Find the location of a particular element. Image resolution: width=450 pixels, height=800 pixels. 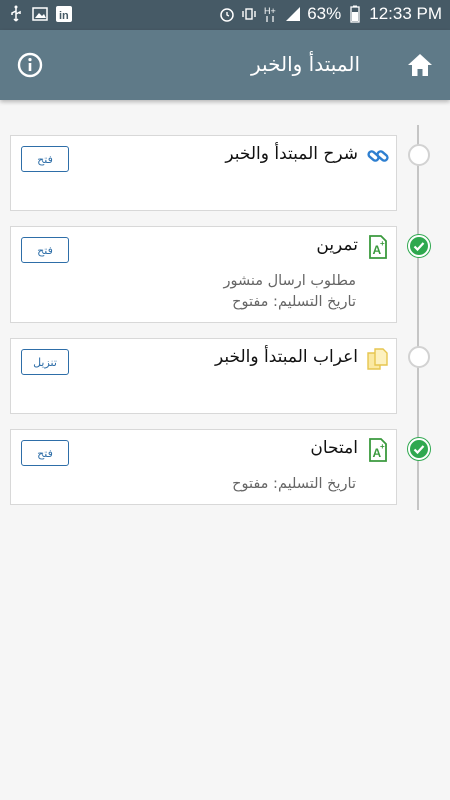

activity-title: شرح المبتدأ والخبر is located at coordinates (291, 154).